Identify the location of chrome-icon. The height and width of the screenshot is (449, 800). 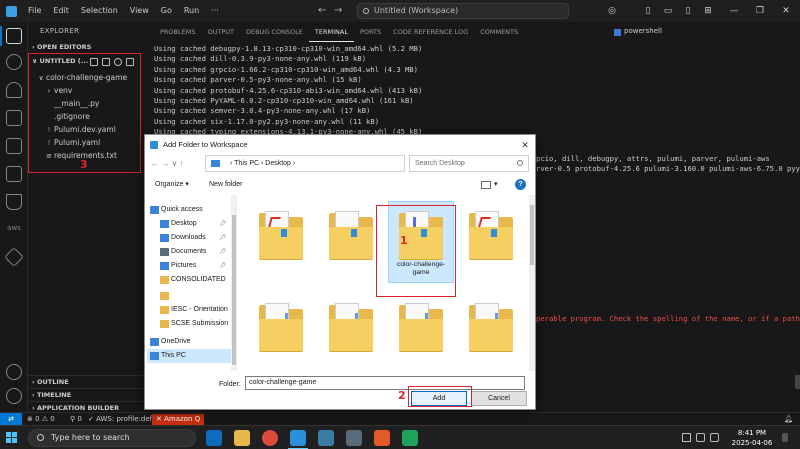
(270, 438).